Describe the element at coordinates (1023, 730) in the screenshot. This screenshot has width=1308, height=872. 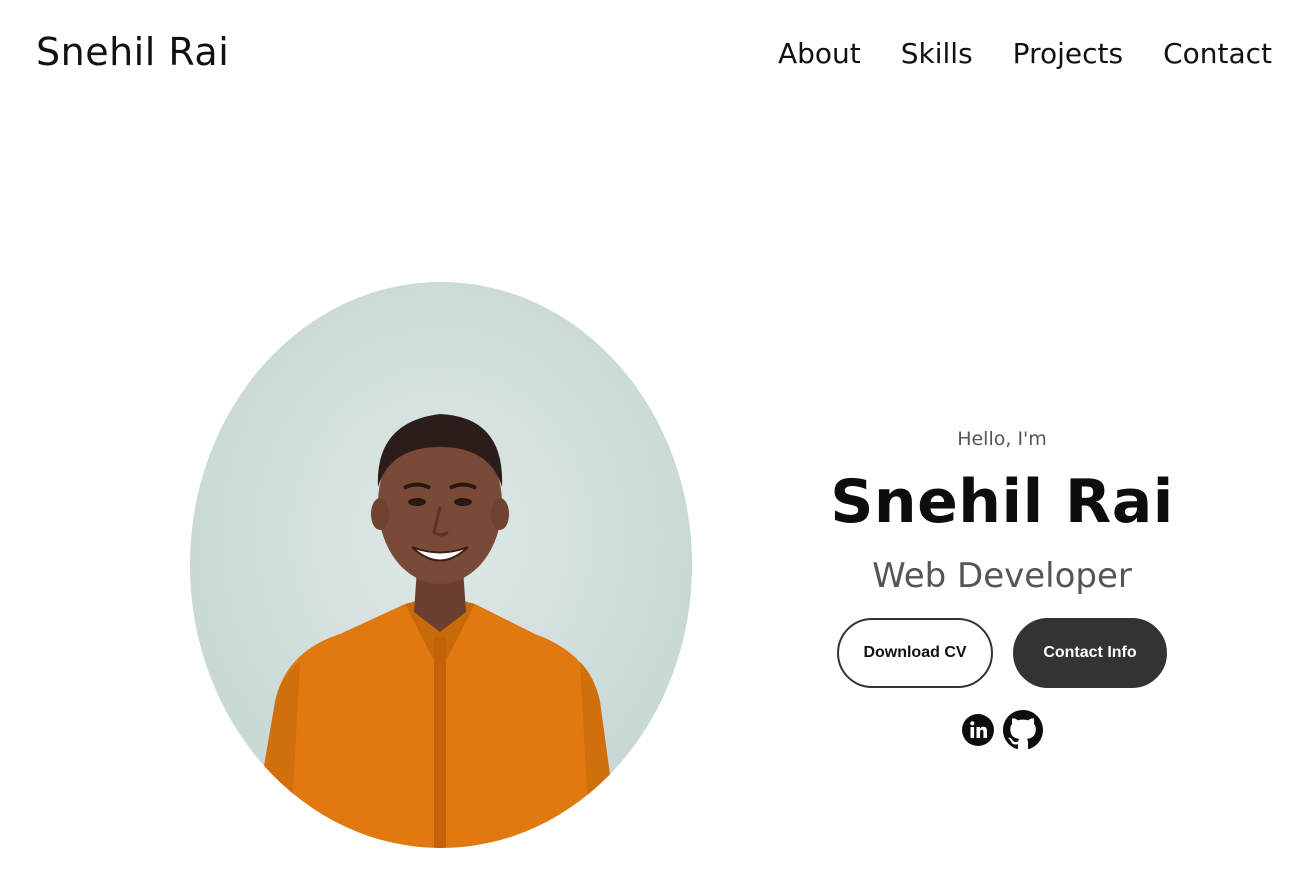
I see `github-icon` at that location.